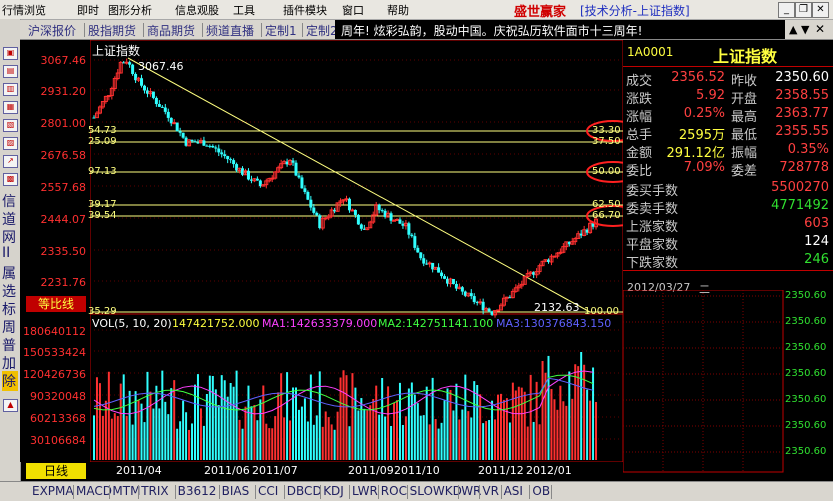  I want to click on tab-live-channel: 频道直播, so click(230, 30).